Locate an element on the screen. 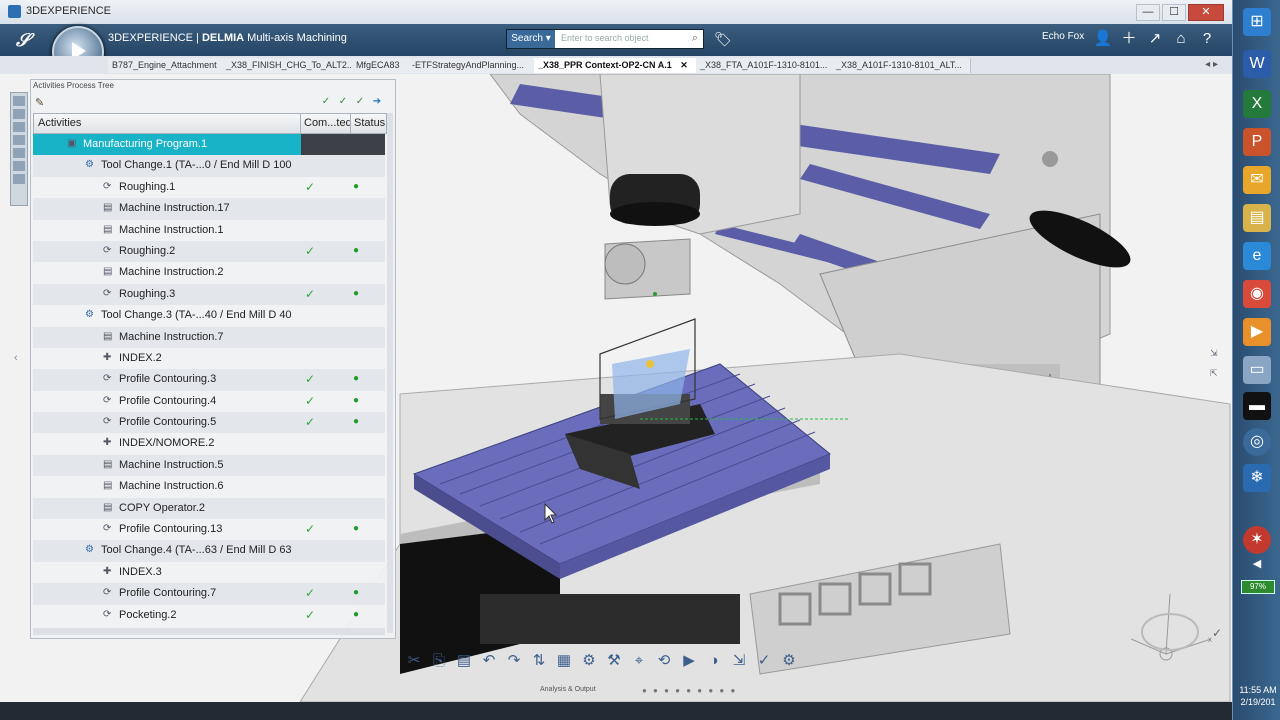 The width and height of the screenshot is (1280, 720). user-name: Echo Fox is located at coordinates (1063, 36).